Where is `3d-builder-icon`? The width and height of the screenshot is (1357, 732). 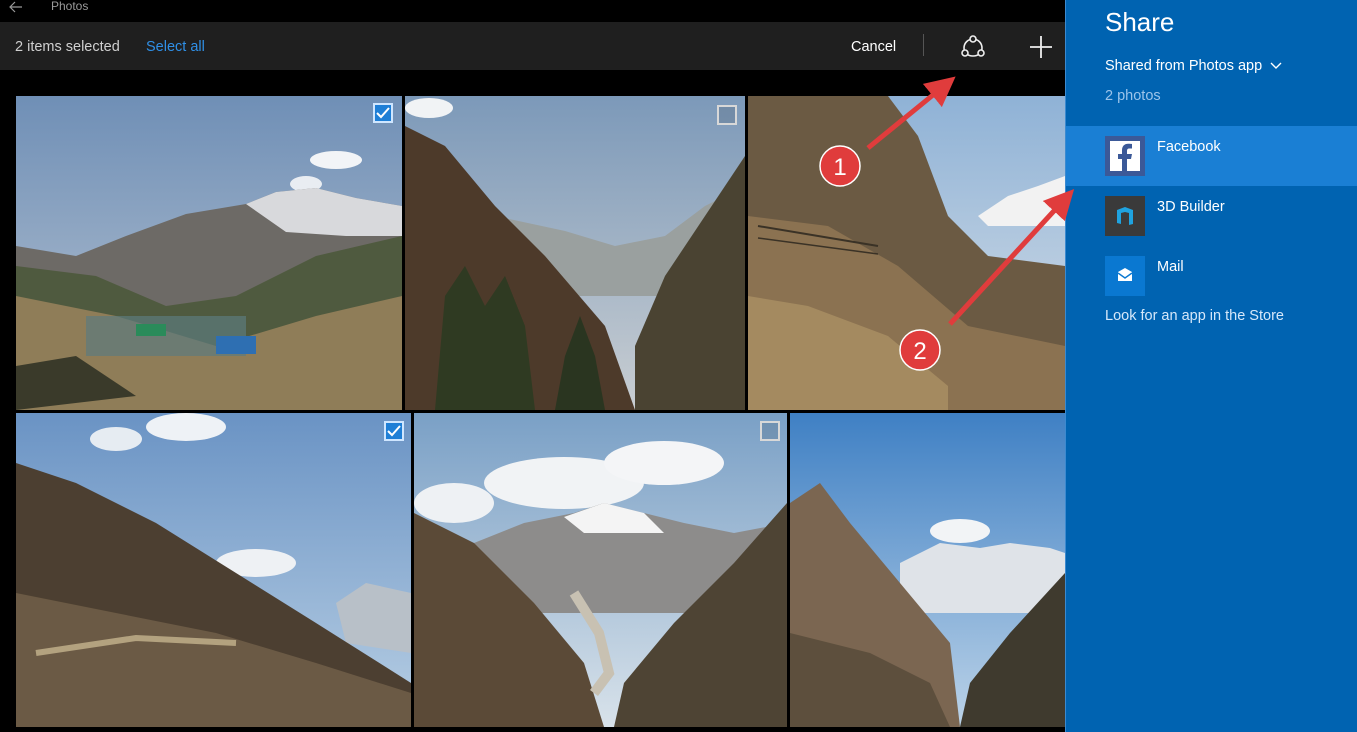
3d-builder-icon is located at coordinates (1125, 216).